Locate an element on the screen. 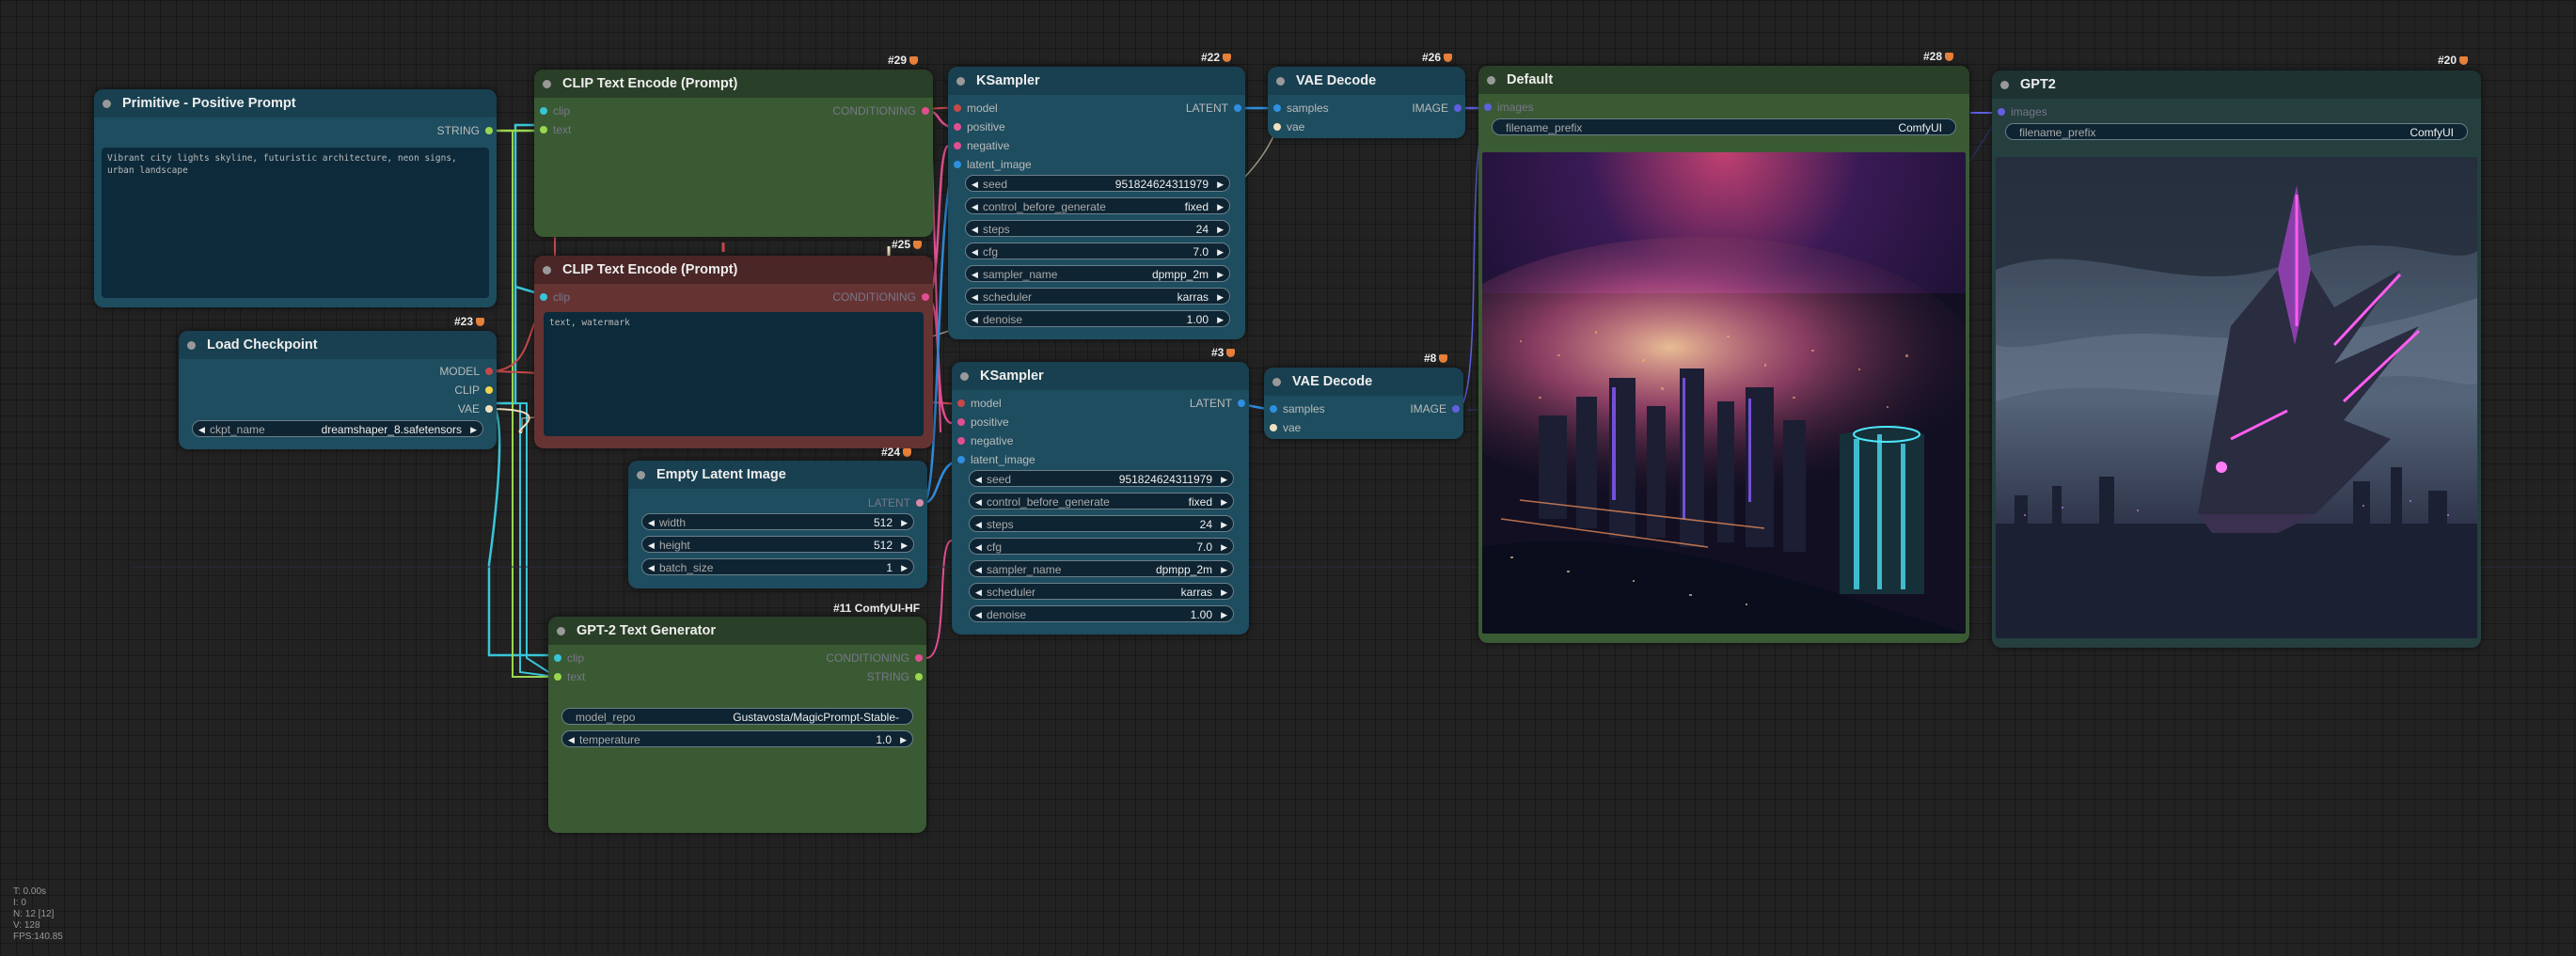 This screenshot has height=956, width=2576. node-title: Default is located at coordinates (1723, 80).